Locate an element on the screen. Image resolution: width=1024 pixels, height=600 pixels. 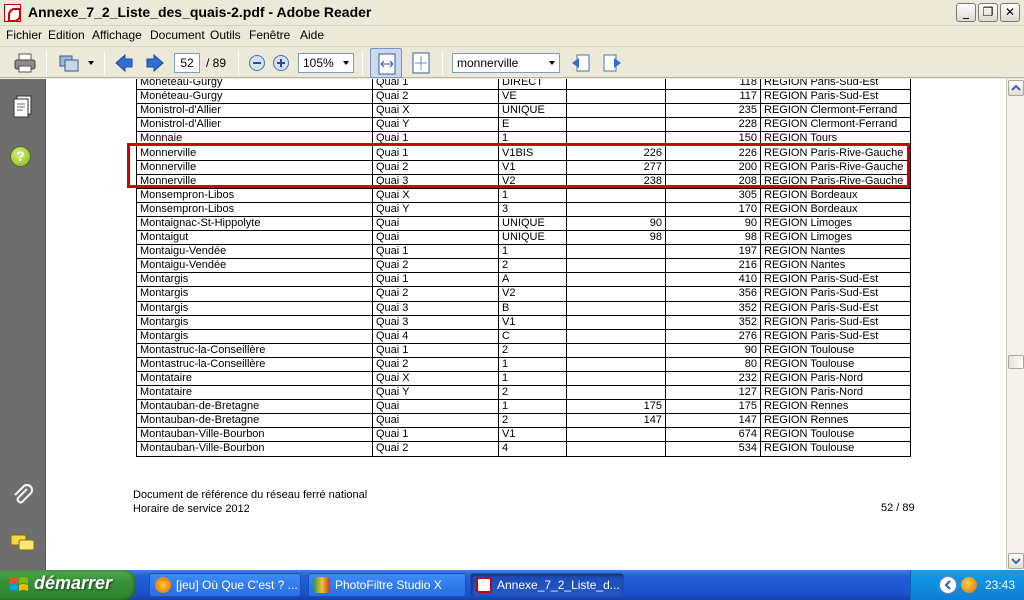
clock: 23:43 is located at coordinates (1000, 585).